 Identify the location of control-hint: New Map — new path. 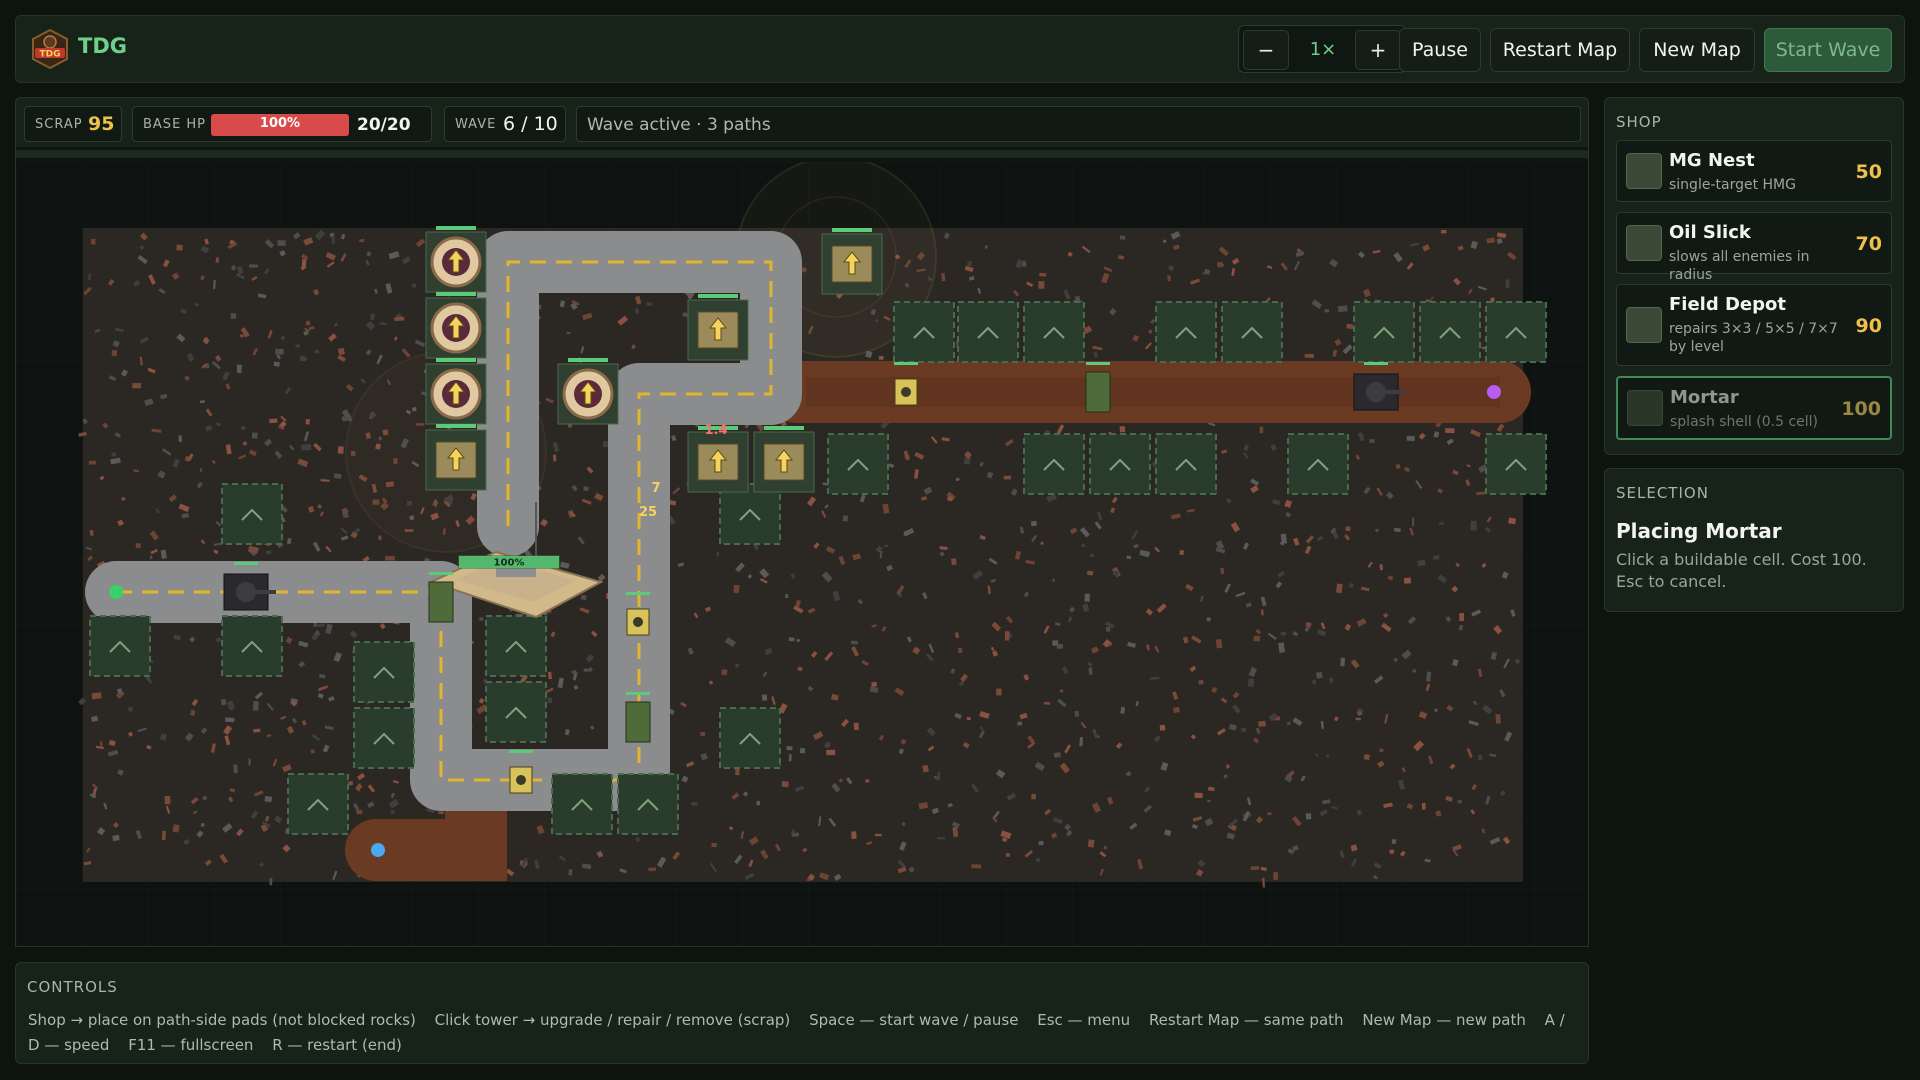
(1444, 1020).